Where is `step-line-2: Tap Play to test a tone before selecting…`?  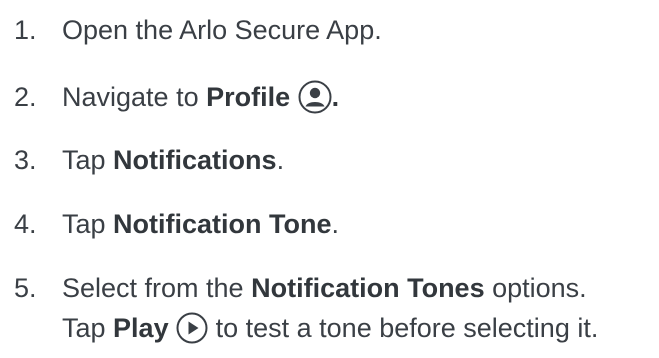
step-line-2: Tap Play to test a tone before selecting… is located at coordinates (330, 328).